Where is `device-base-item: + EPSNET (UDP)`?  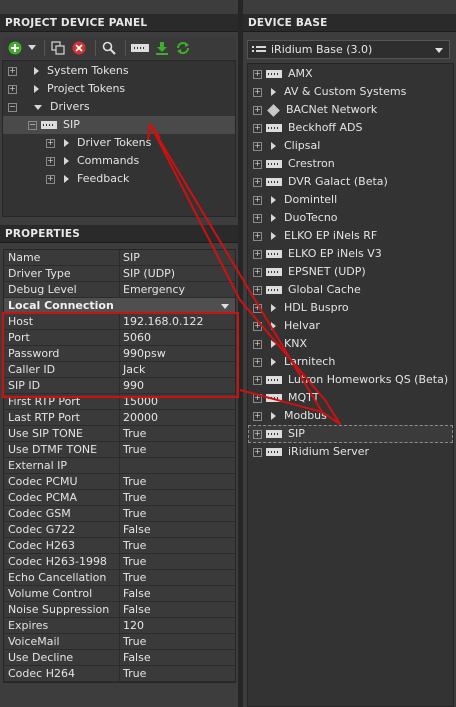 device-base-item: + EPSNET (UDP) is located at coordinates (350, 272).